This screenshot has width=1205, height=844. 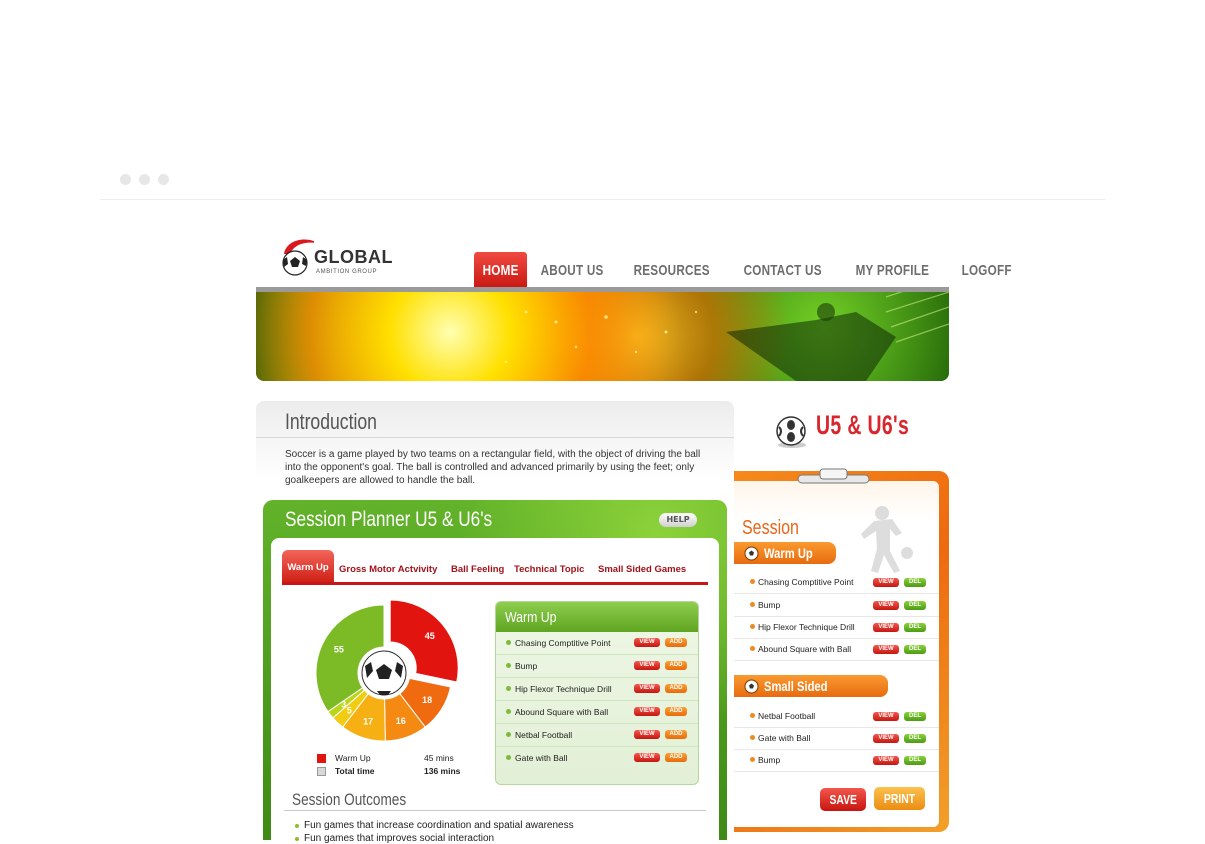 I want to click on hero-banner, so click(x=602, y=336).